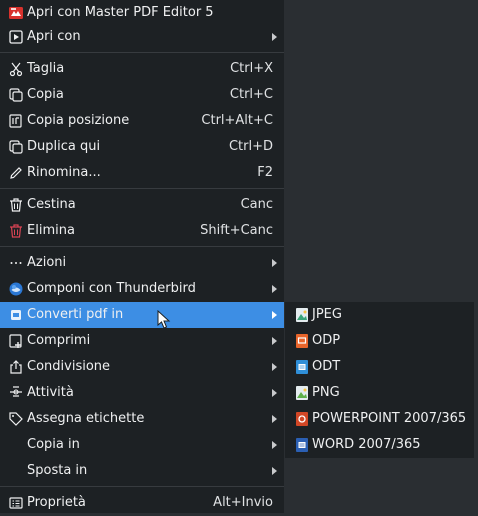 Image resolution: width=478 pixels, height=516 pixels. I want to click on convert-icon, so click(16, 315).